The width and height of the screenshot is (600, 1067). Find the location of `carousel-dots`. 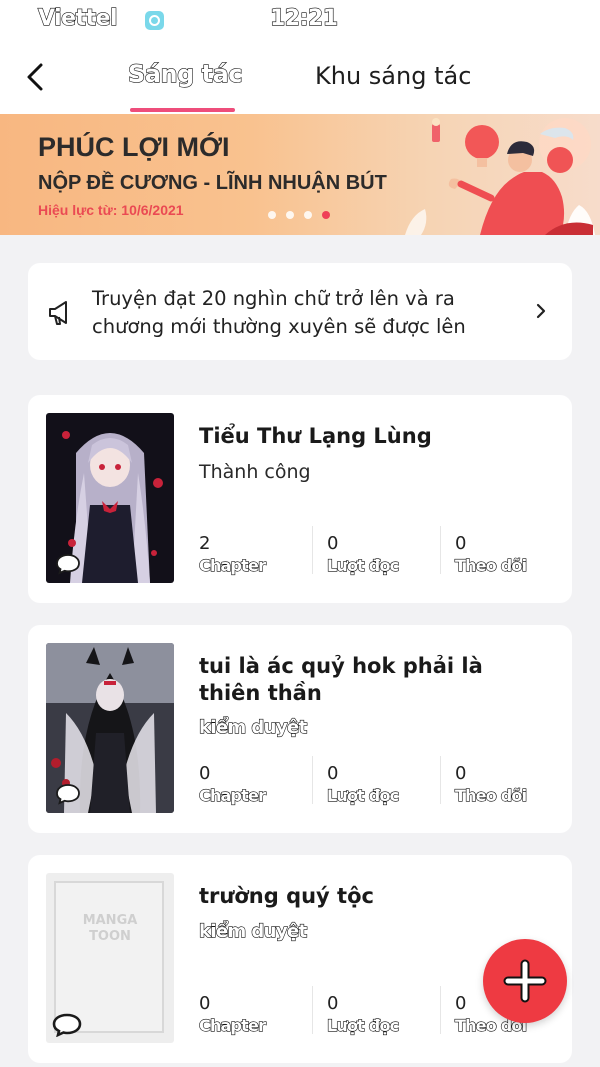

carousel-dots is located at coordinates (299, 215).